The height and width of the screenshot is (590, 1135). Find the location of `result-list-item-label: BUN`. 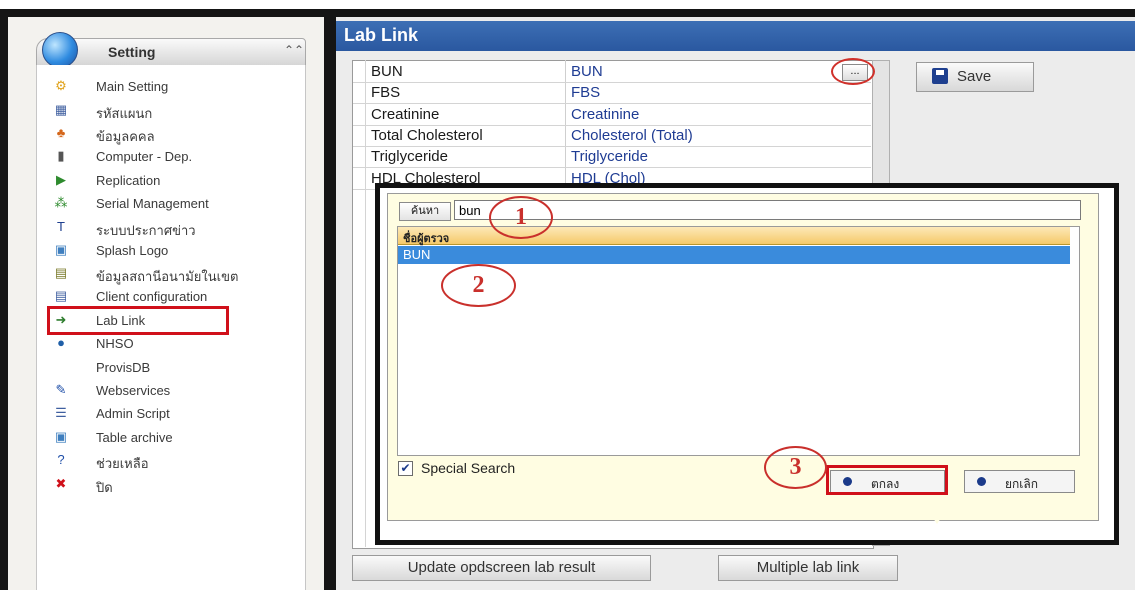

result-list-item-label: BUN is located at coordinates (417, 254).